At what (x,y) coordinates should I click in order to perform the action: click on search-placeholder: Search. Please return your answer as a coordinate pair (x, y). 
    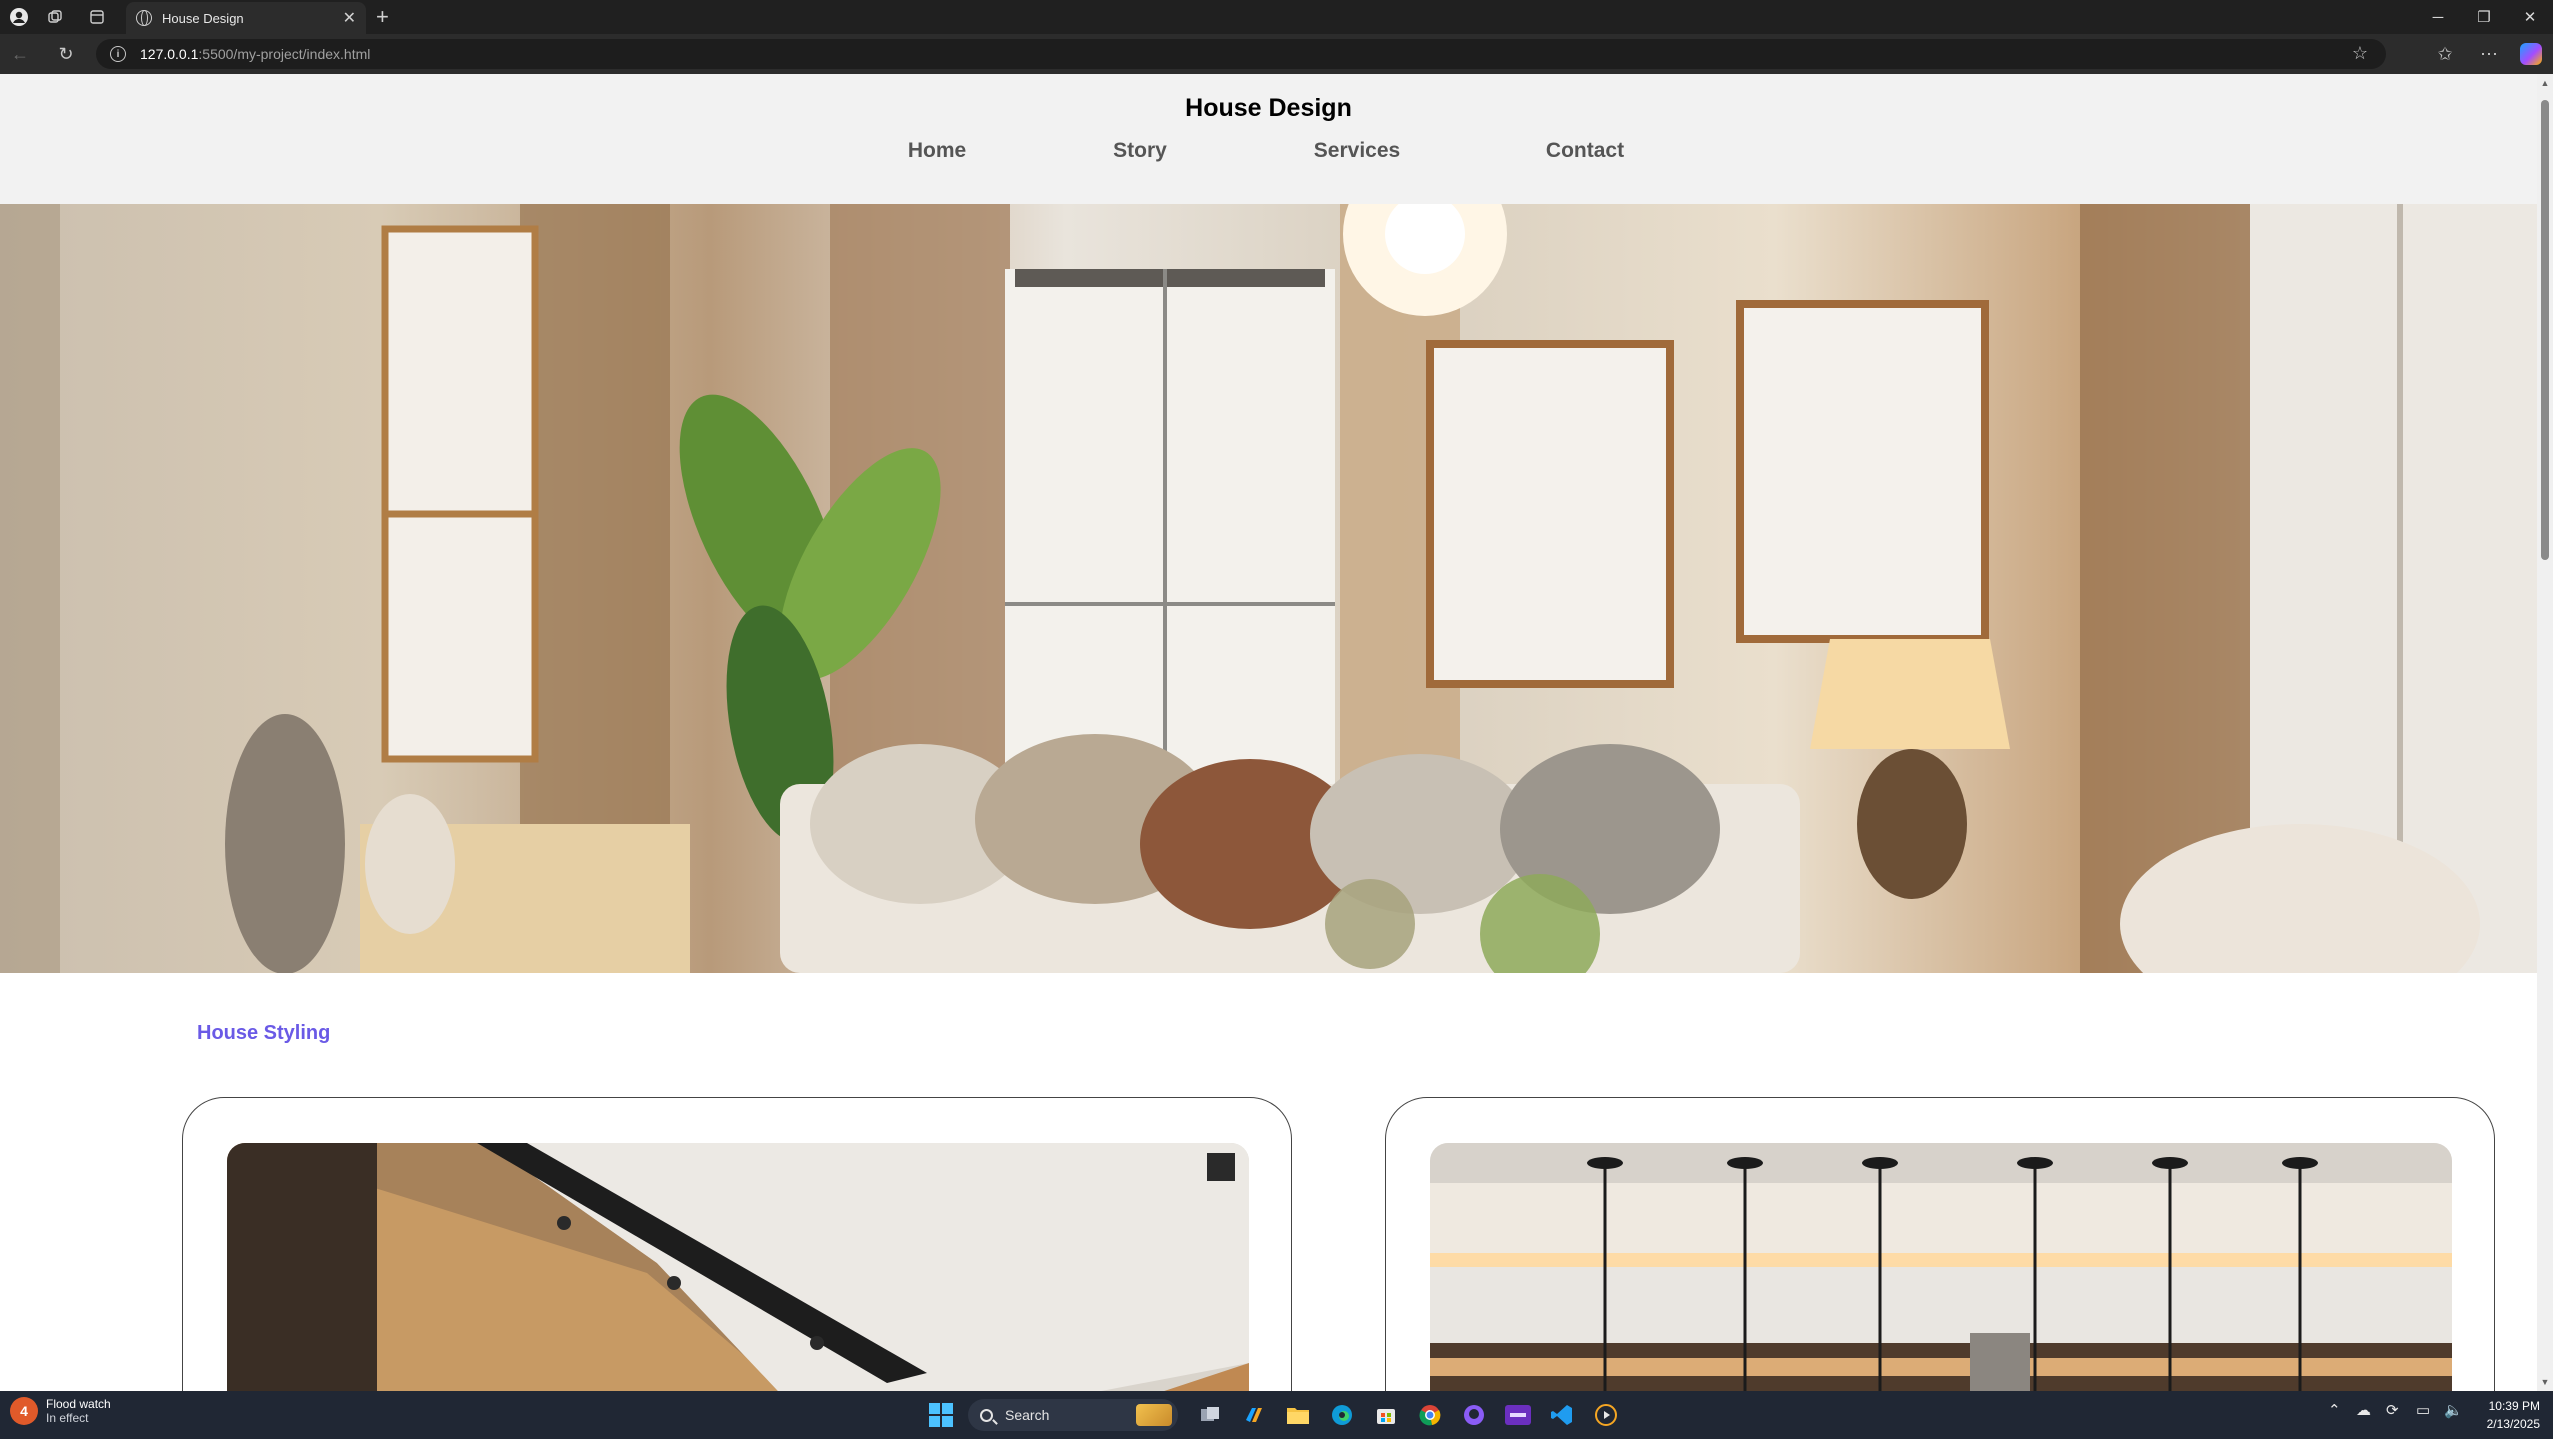
    Looking at the image, I should click on (1027, 1415).